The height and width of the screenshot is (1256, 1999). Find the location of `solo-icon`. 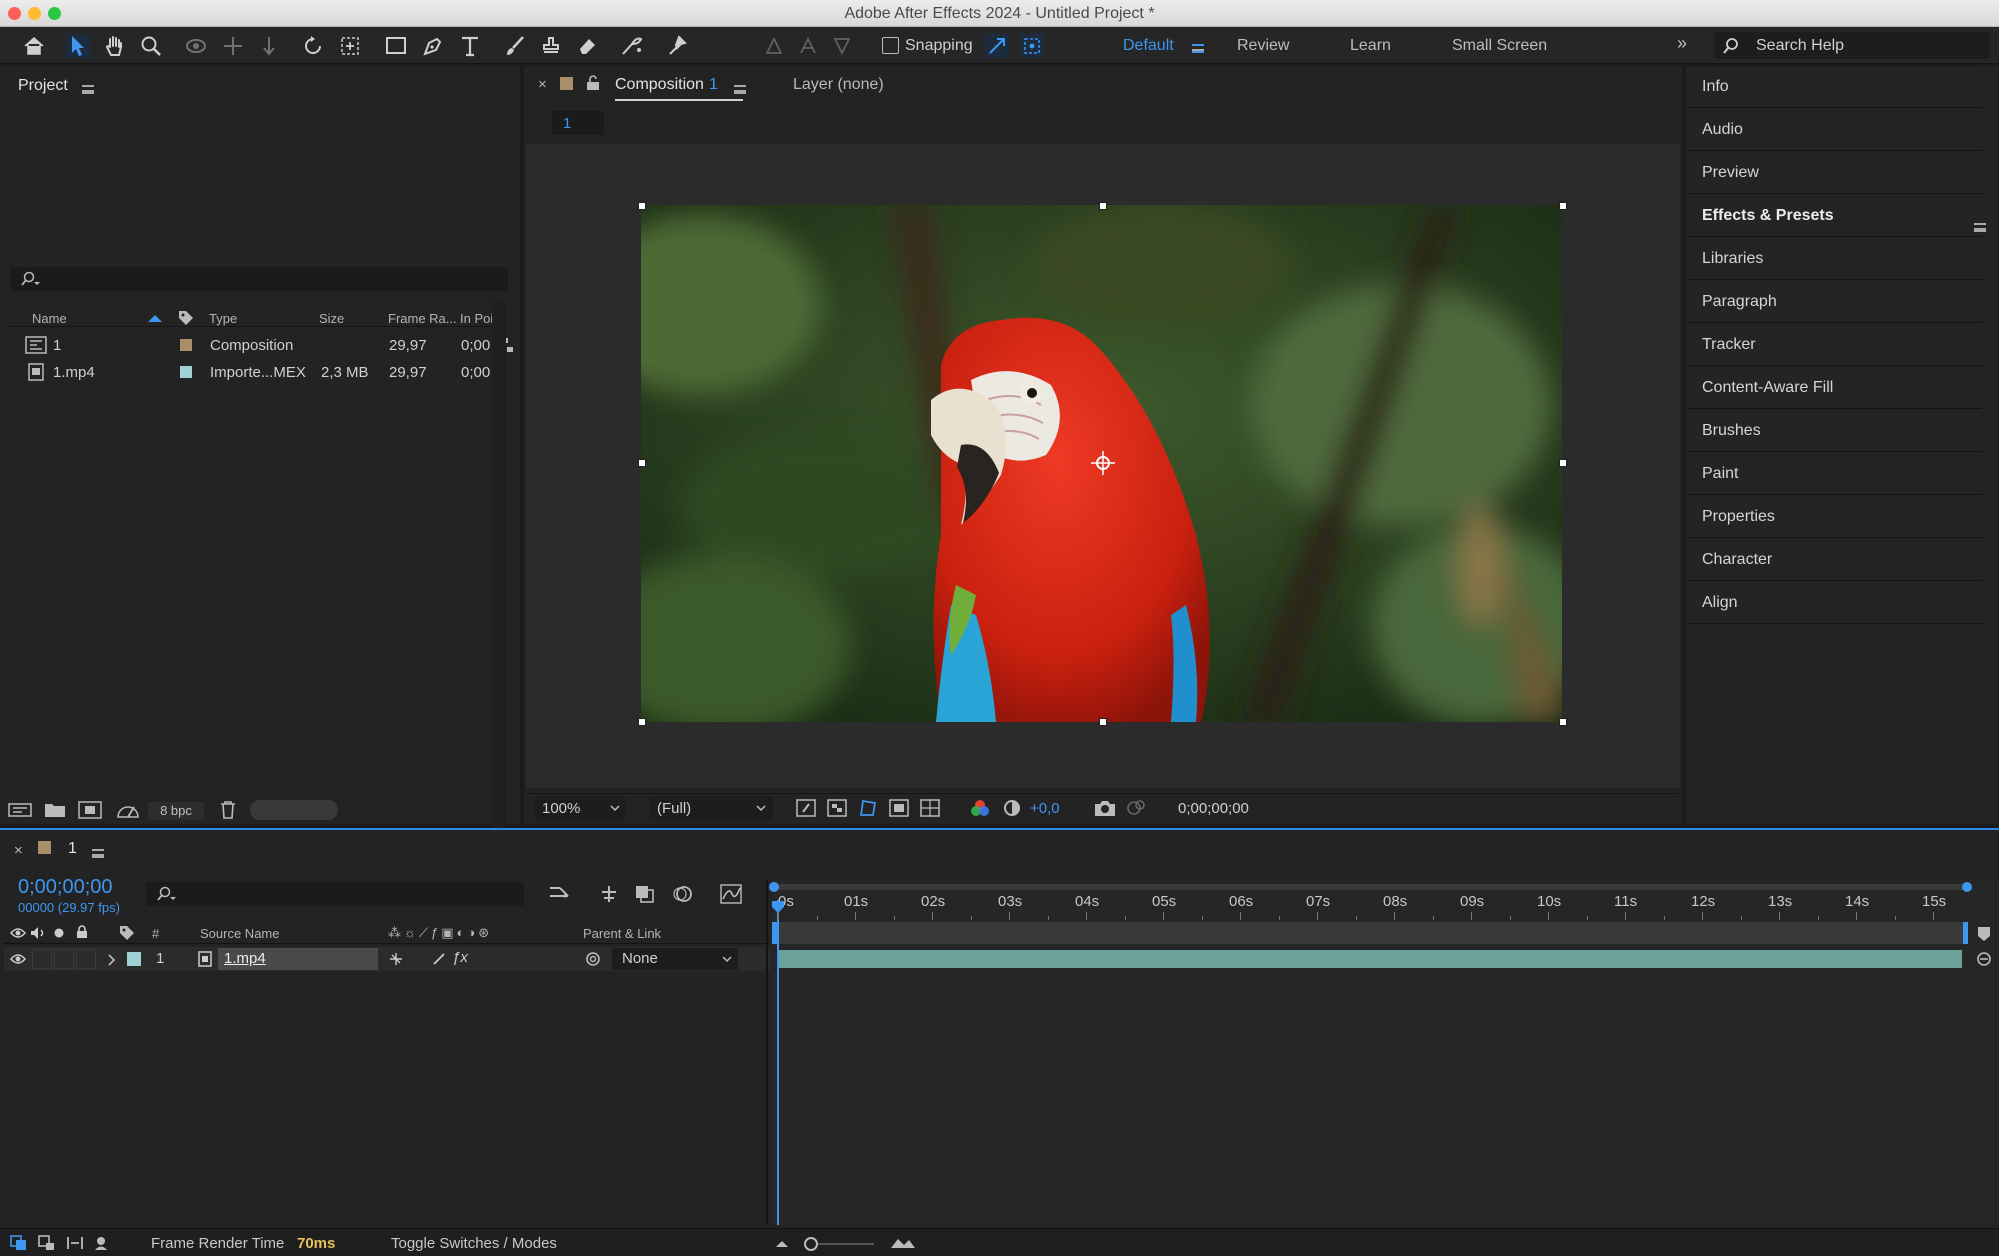

solo-icon is located at coordinates (59, 933).